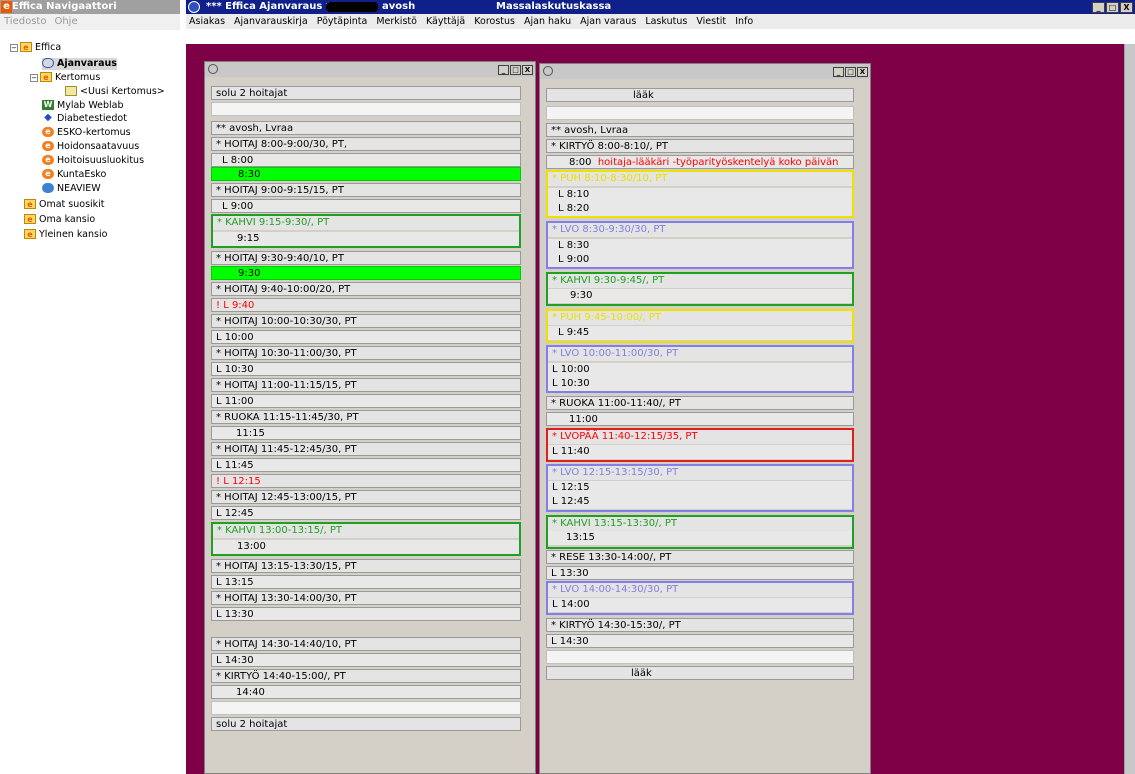 Image resolution: width=1135 pixels, height=774 pixels. I want to click on schedule-row: L 14:00, so click(700, 605).